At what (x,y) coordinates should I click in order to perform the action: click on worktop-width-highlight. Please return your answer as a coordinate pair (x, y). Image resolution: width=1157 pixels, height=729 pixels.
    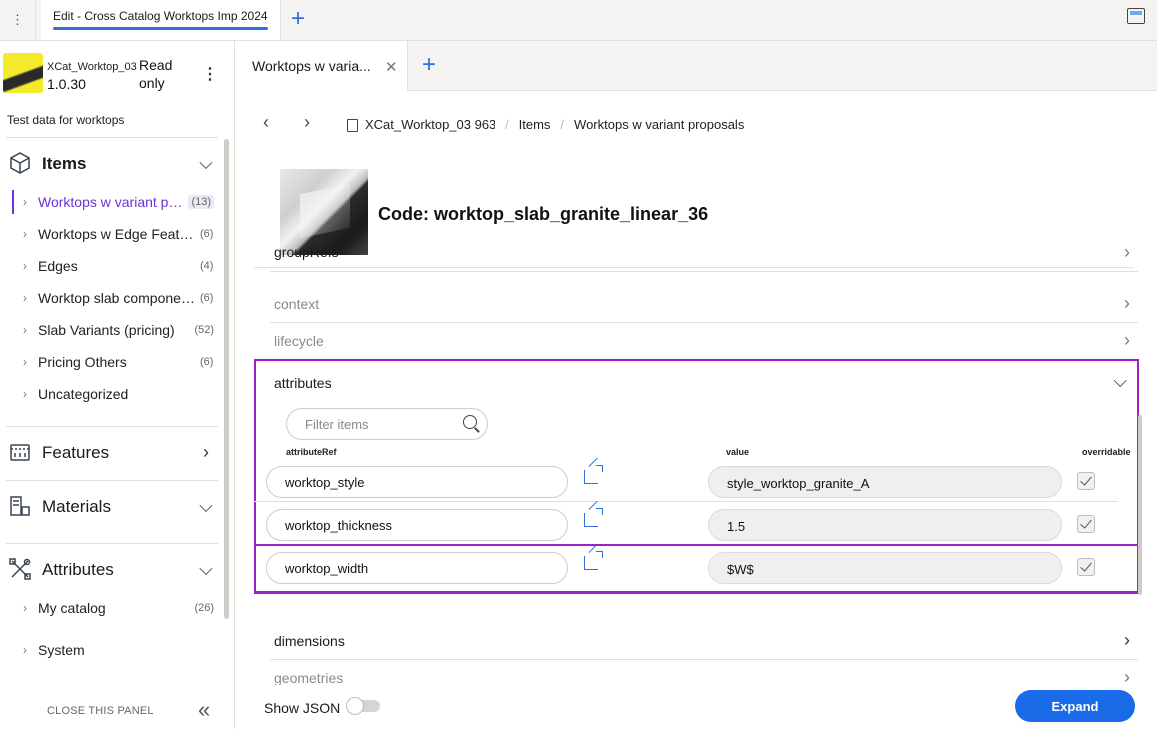
    Looking at the image, I should click on (696, 568).